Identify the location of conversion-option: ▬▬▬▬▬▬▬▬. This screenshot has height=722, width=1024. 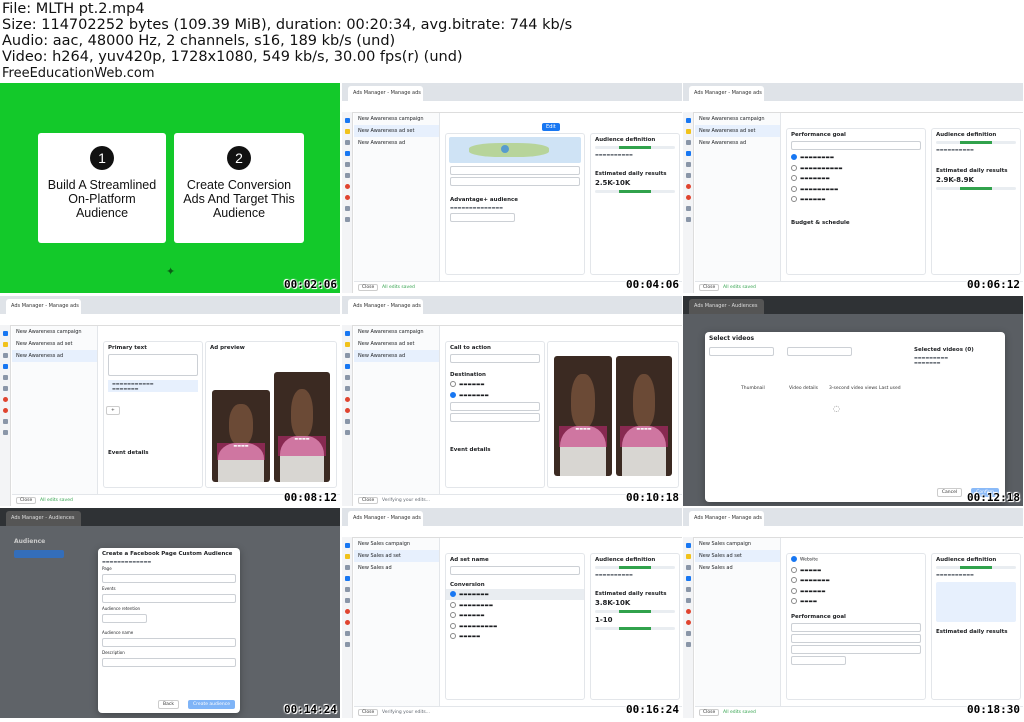
(515, 605).